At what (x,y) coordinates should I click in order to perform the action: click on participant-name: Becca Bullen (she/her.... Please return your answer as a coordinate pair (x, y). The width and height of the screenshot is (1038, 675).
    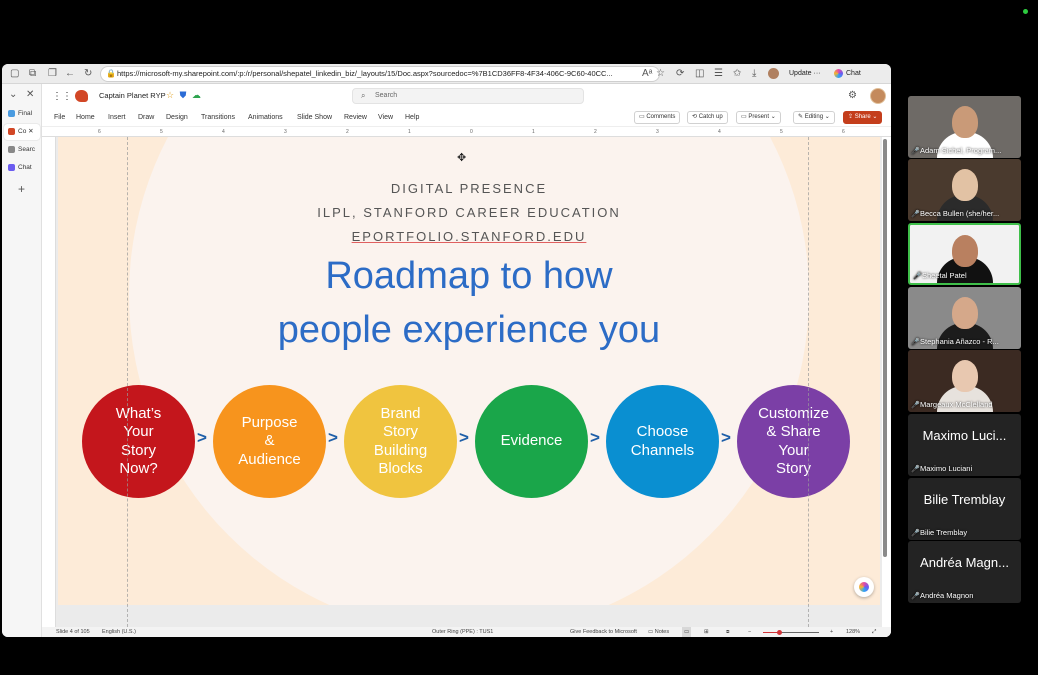
    Looking at the image, I should click on (960, 213).